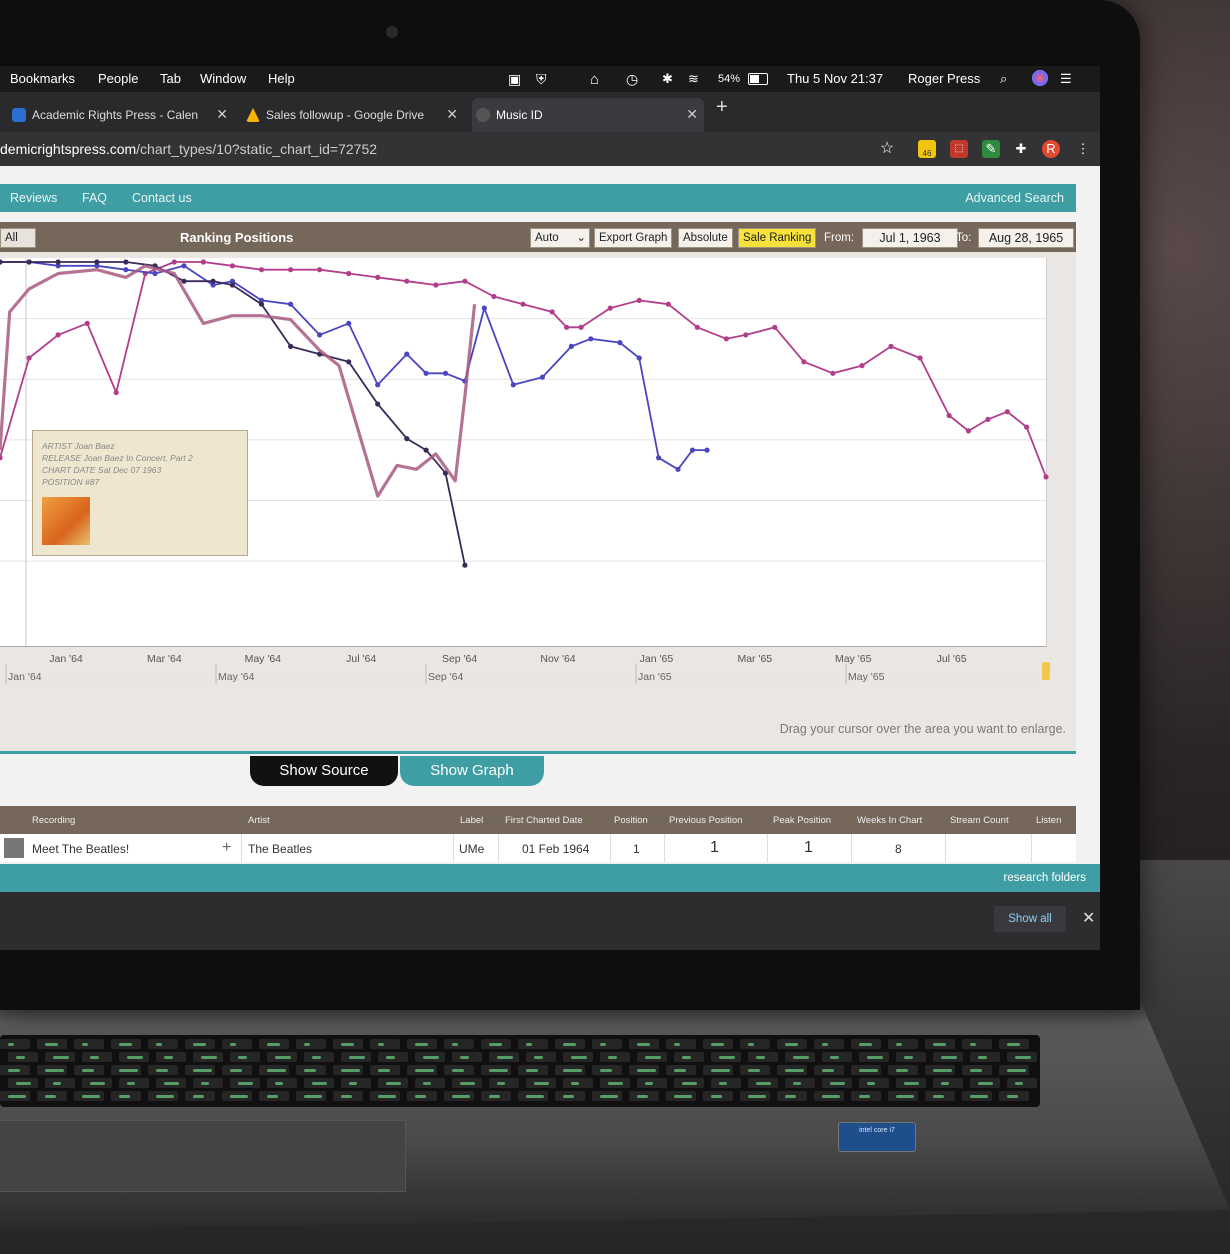  What do you see at coordinates (889, 820) in the screenshot?
I see `col-weeks-in-chart: Weeks In Chart` at bounding box center [889, 820].